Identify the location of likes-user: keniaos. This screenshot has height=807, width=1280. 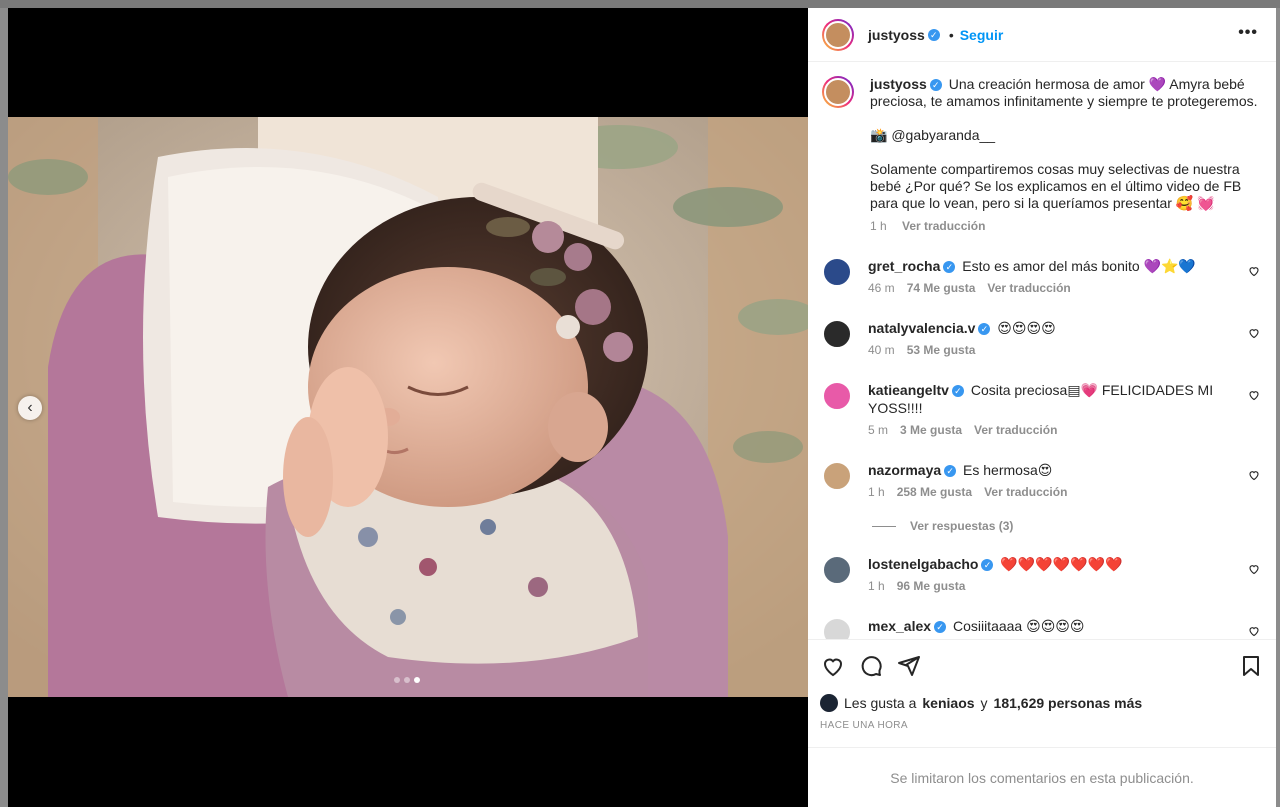
(948, 703).